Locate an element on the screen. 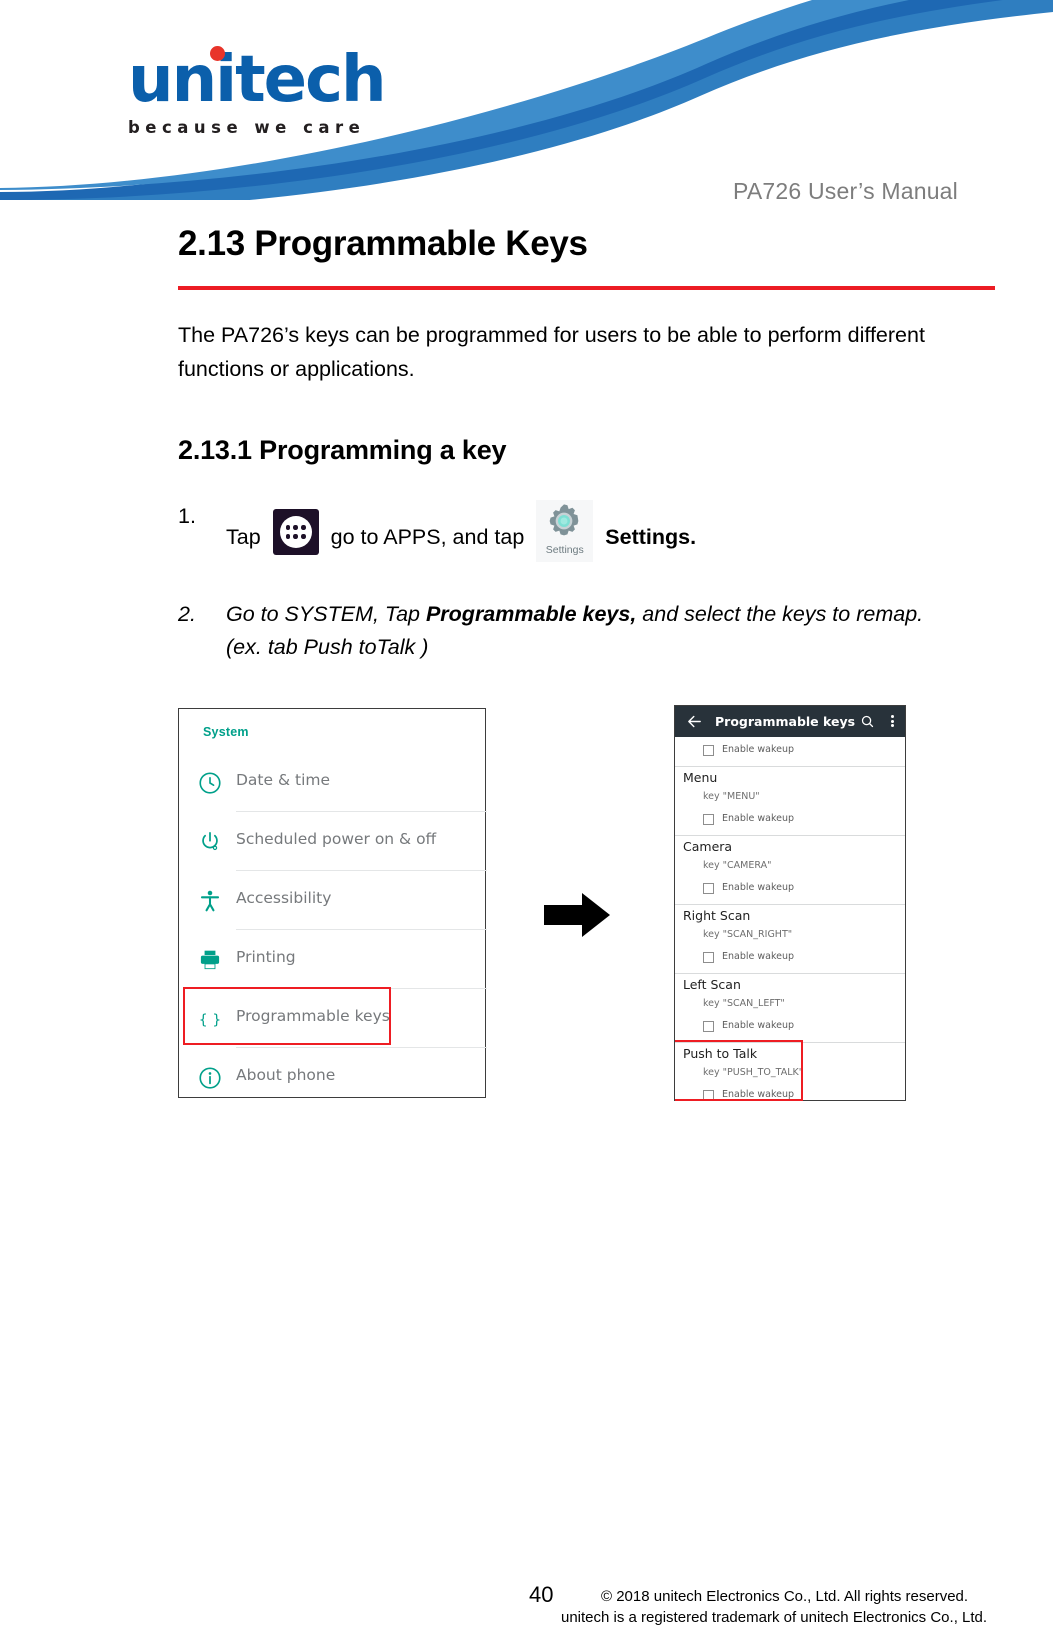 The height and width of the screenshot is (1650, 1053). settings-row-accessibility: Accessibility is located at coordinates (333, 900).